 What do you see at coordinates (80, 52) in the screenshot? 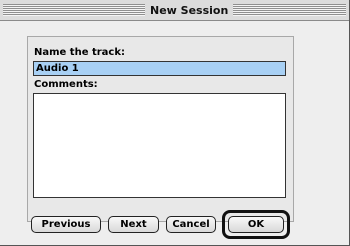
I see `track-name-label: Name the track:` at bounding box center [80, 52].